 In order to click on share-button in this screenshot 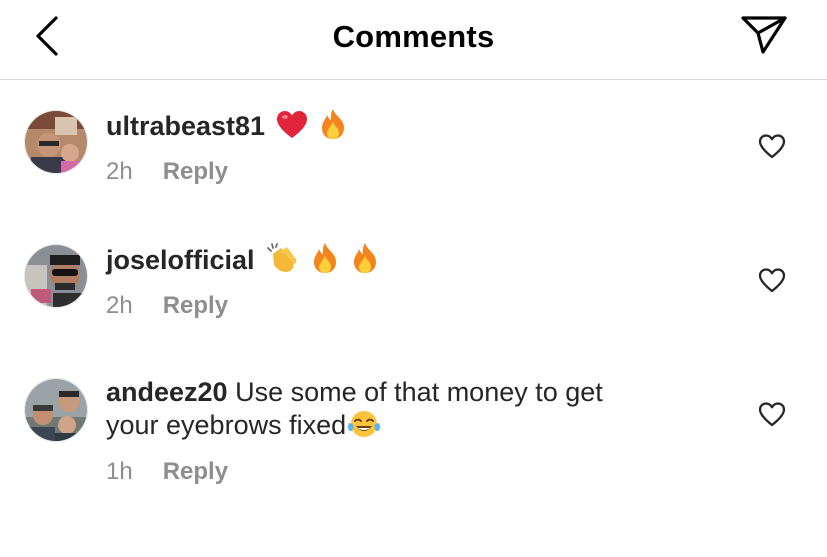, I will do `click(764, 35)`.